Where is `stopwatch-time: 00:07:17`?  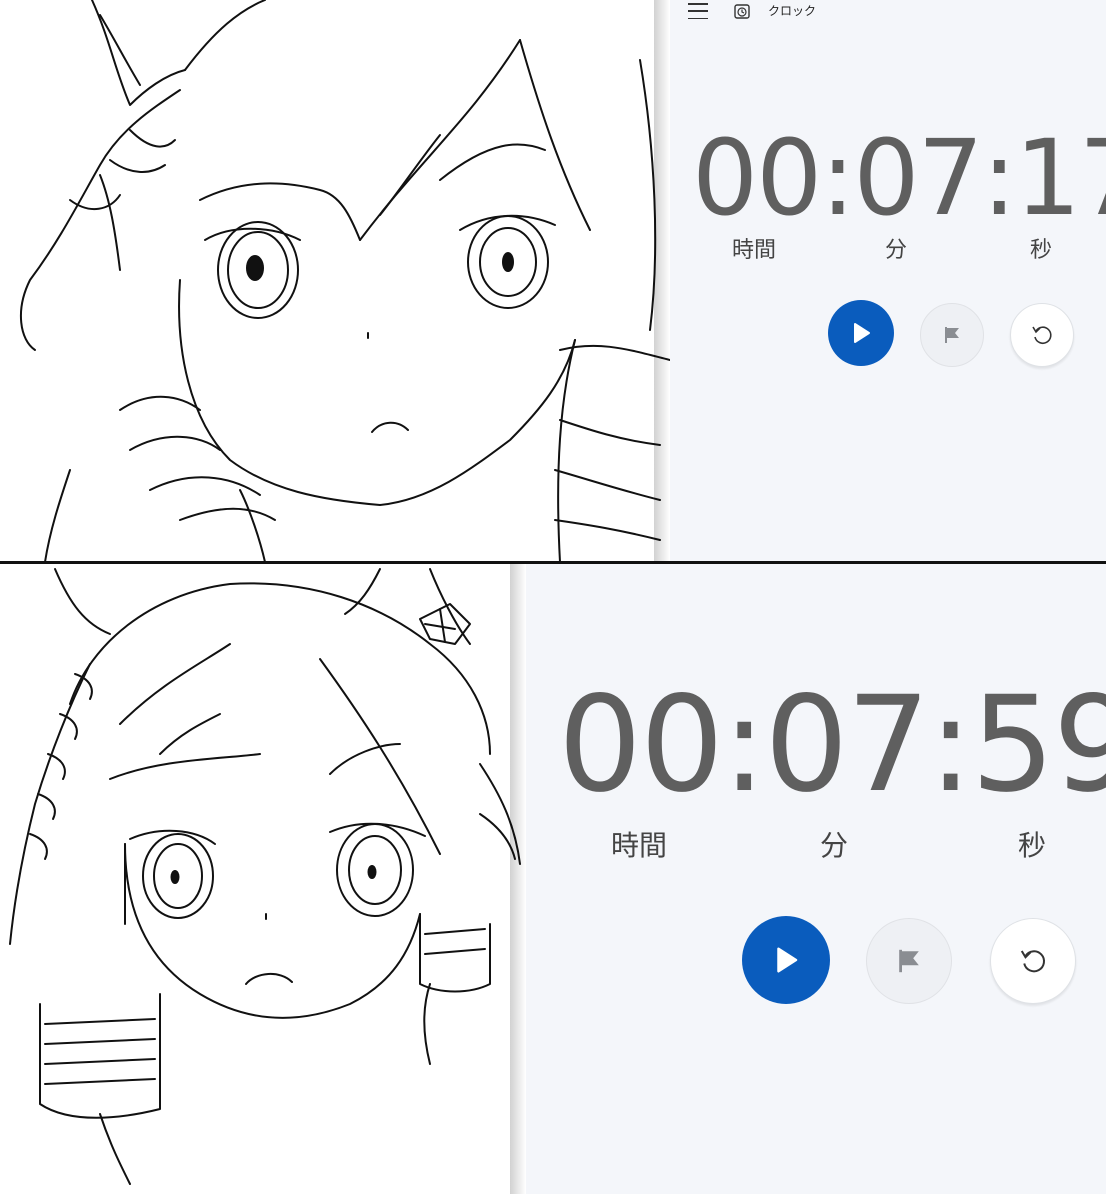 stopwatch-time: 00:07:17 is located at coordinates (899, 178).